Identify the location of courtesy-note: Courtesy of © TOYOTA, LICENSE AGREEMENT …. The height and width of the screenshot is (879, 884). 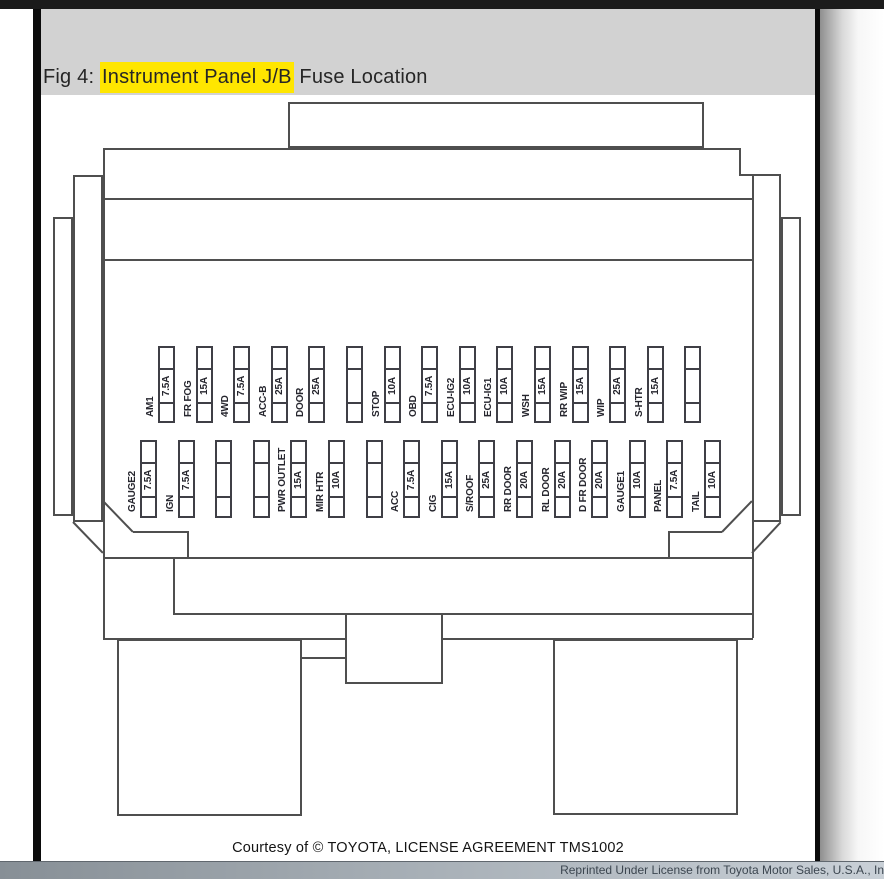
(428, 848).